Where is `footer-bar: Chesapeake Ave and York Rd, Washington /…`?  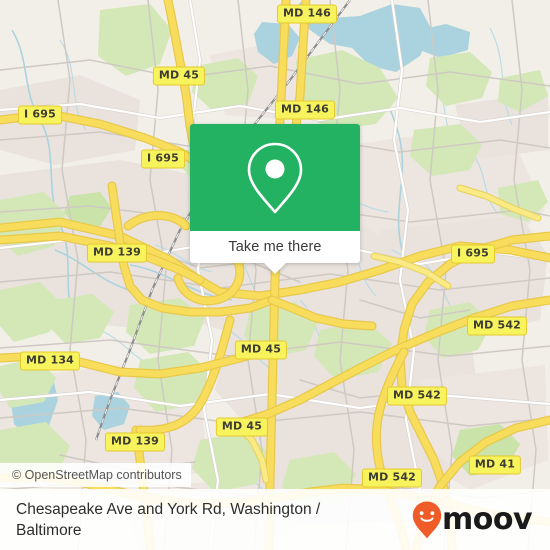
footer-bar: Chesapeake Ave and York Rd, Washington /… is located at coordinates (275, 519).